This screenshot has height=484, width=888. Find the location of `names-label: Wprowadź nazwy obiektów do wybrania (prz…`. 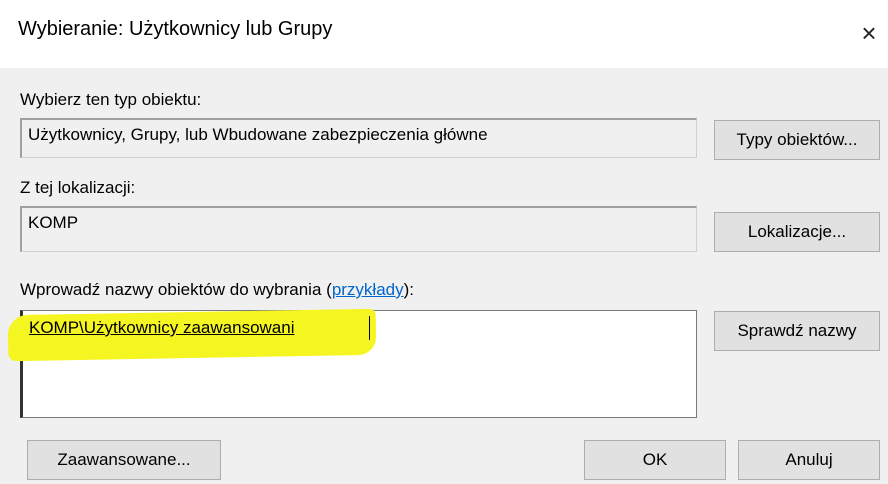

names-label: Wprowadź nazwy obiektów do wybrania (prz… is located at coordinates (217, 290).